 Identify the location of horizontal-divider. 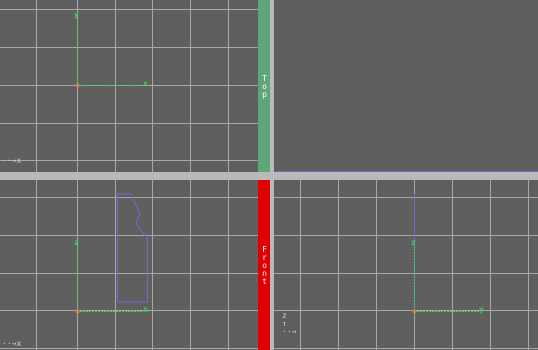
(269, 176).